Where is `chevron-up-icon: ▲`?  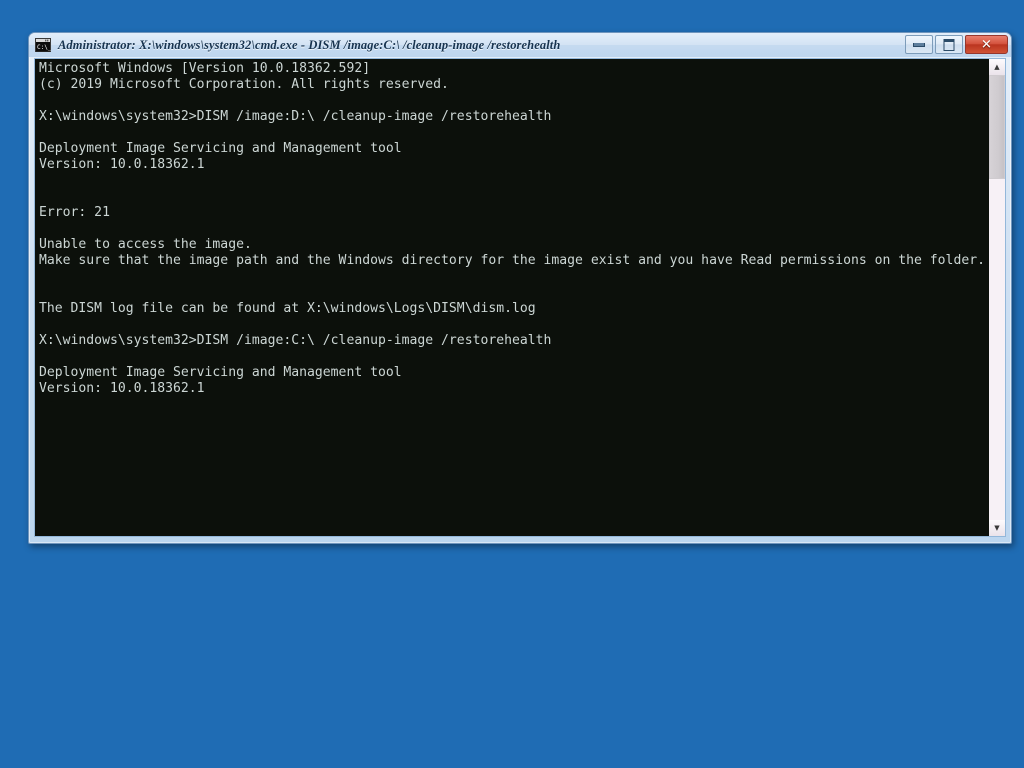
chevron-up-icon: ▲ is located at coordinates (997, 66).